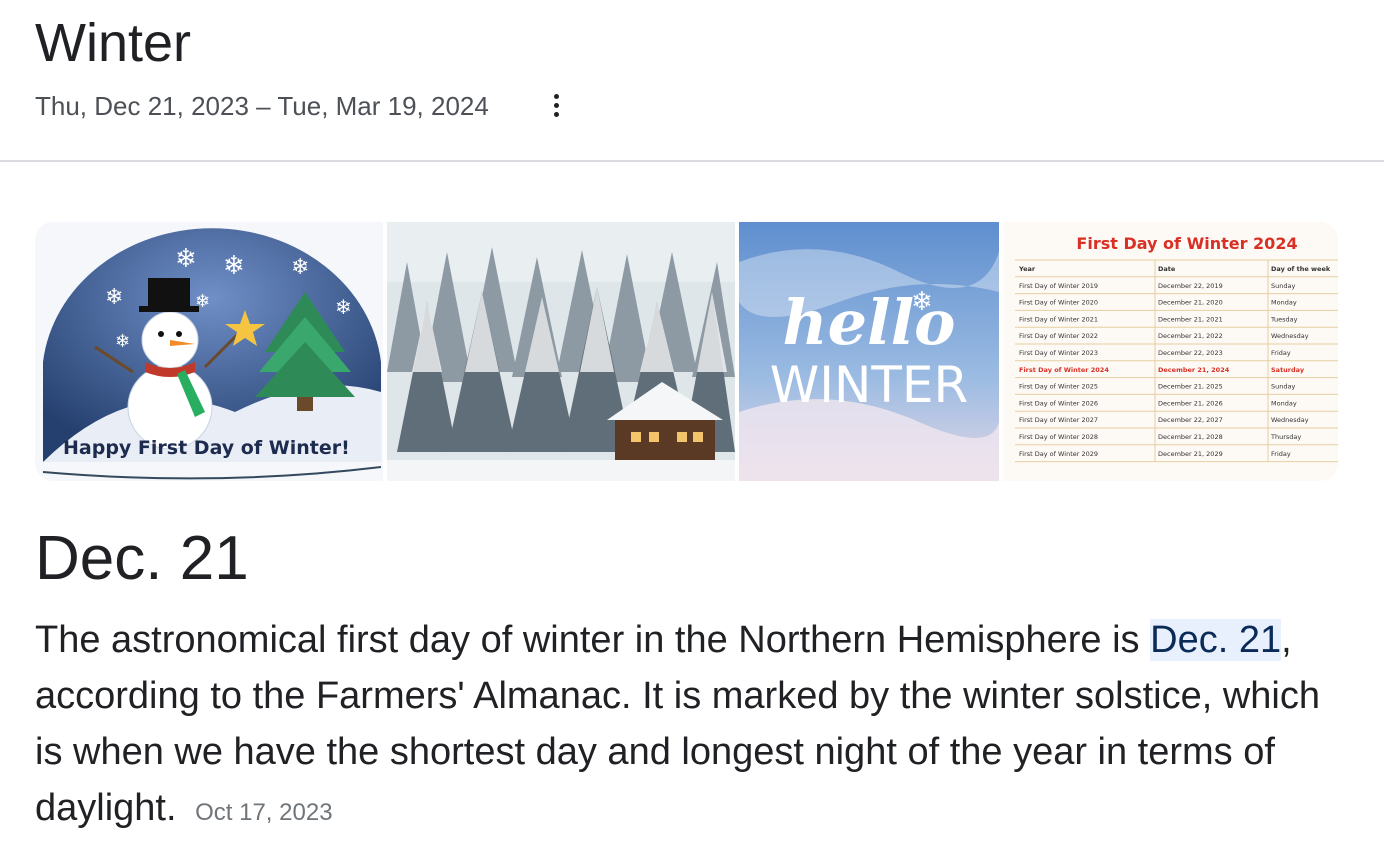 This screenshot has height=866, width=1384. I want to click on table-image-cell: Thursday, so click(1285, 437).